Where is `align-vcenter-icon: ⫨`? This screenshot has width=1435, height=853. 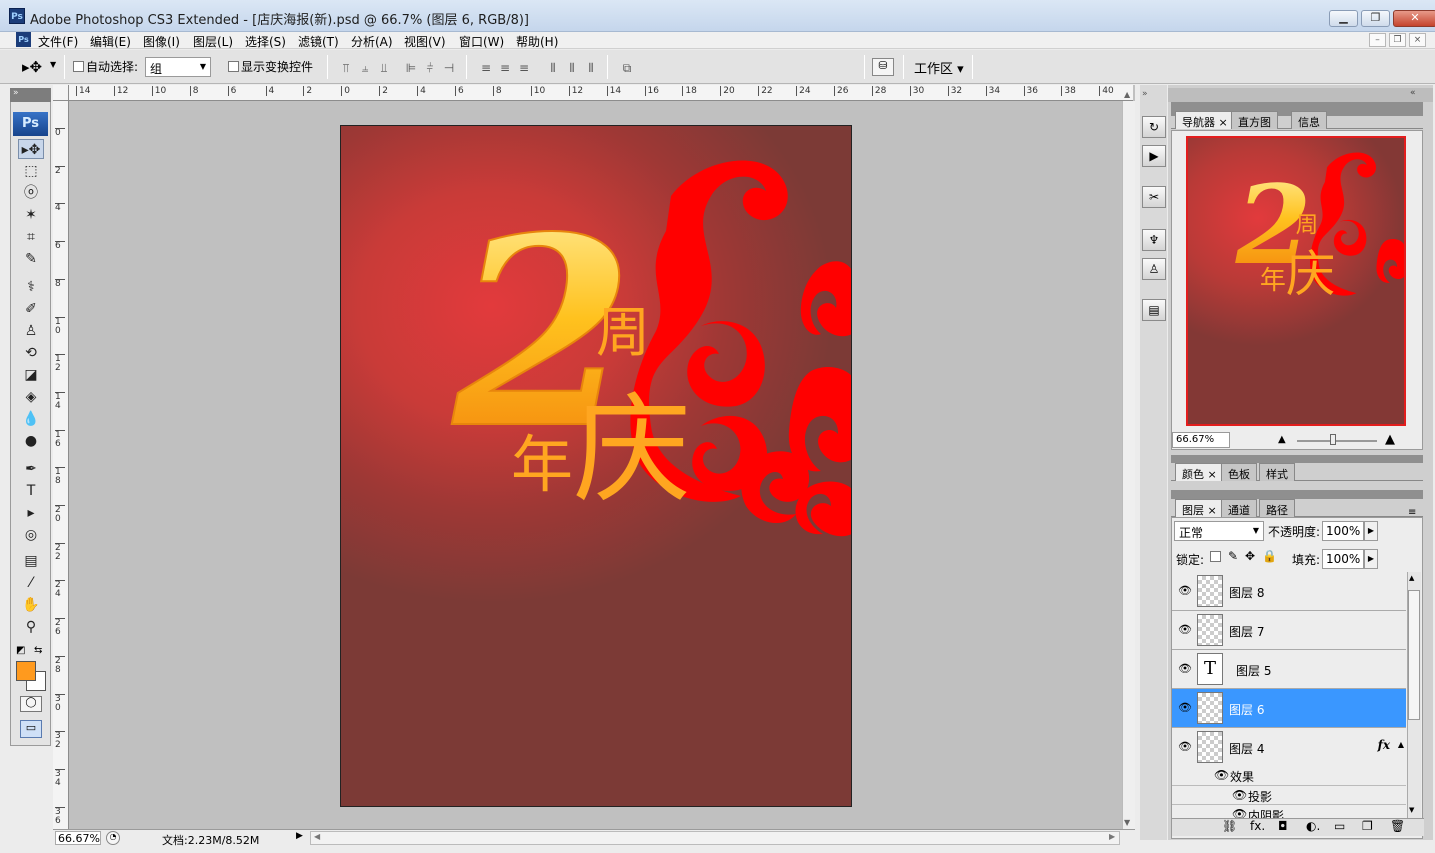 align-vcenter-icon: ⫨ is located at coordinates (365, 68).